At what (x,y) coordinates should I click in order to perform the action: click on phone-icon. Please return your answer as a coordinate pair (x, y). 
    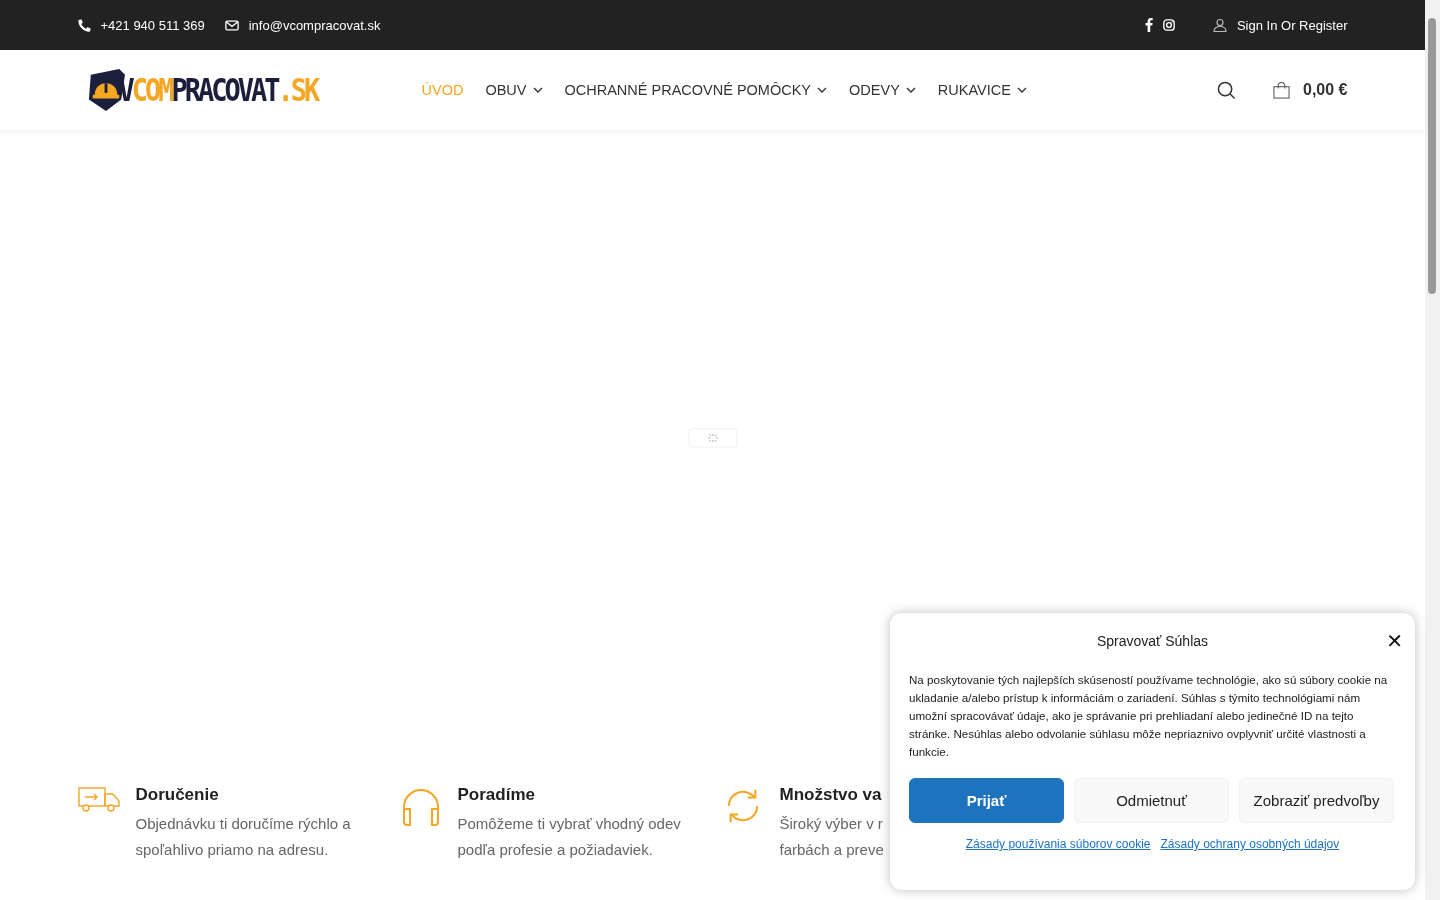
    Looking at the image, I should click on (84, 25).